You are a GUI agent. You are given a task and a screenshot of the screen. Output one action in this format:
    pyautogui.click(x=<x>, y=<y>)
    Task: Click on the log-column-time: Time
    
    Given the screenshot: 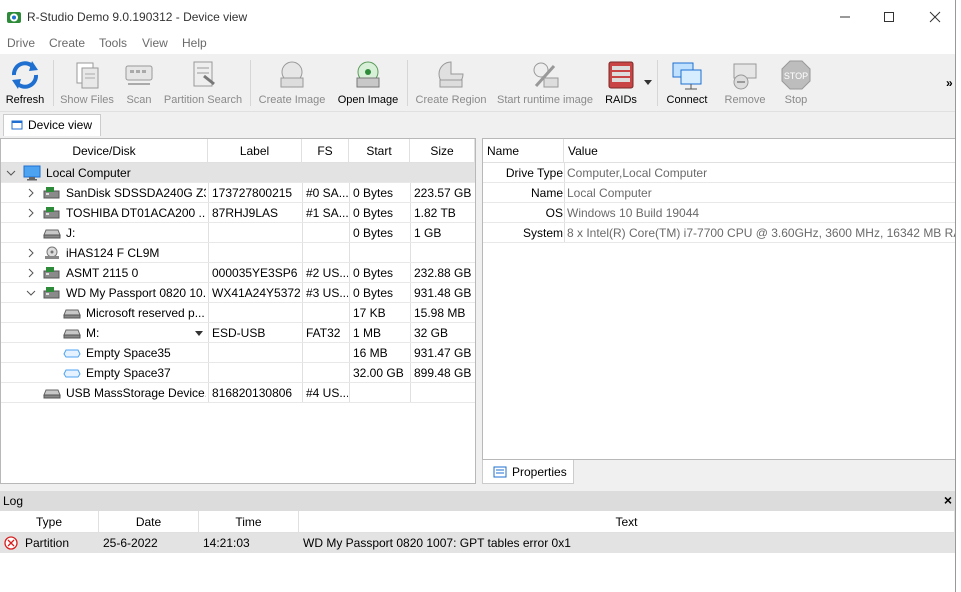 What is the action you would take?
    pyautogui.click(x=249, y=522)
    